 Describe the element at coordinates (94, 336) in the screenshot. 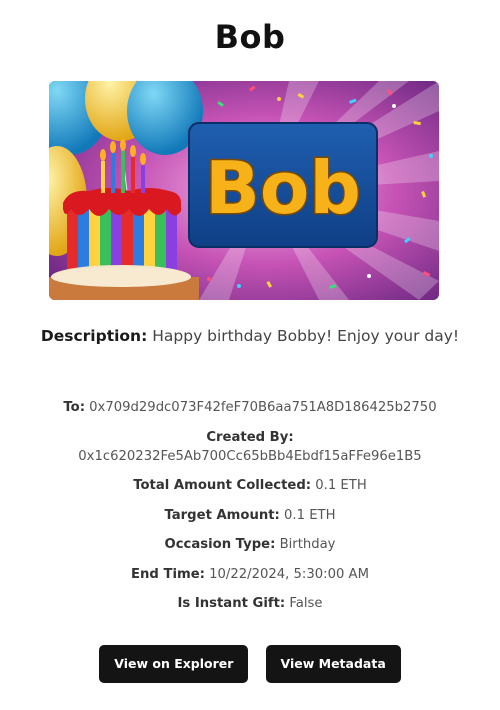

I see `description-label: Description:` at that location.